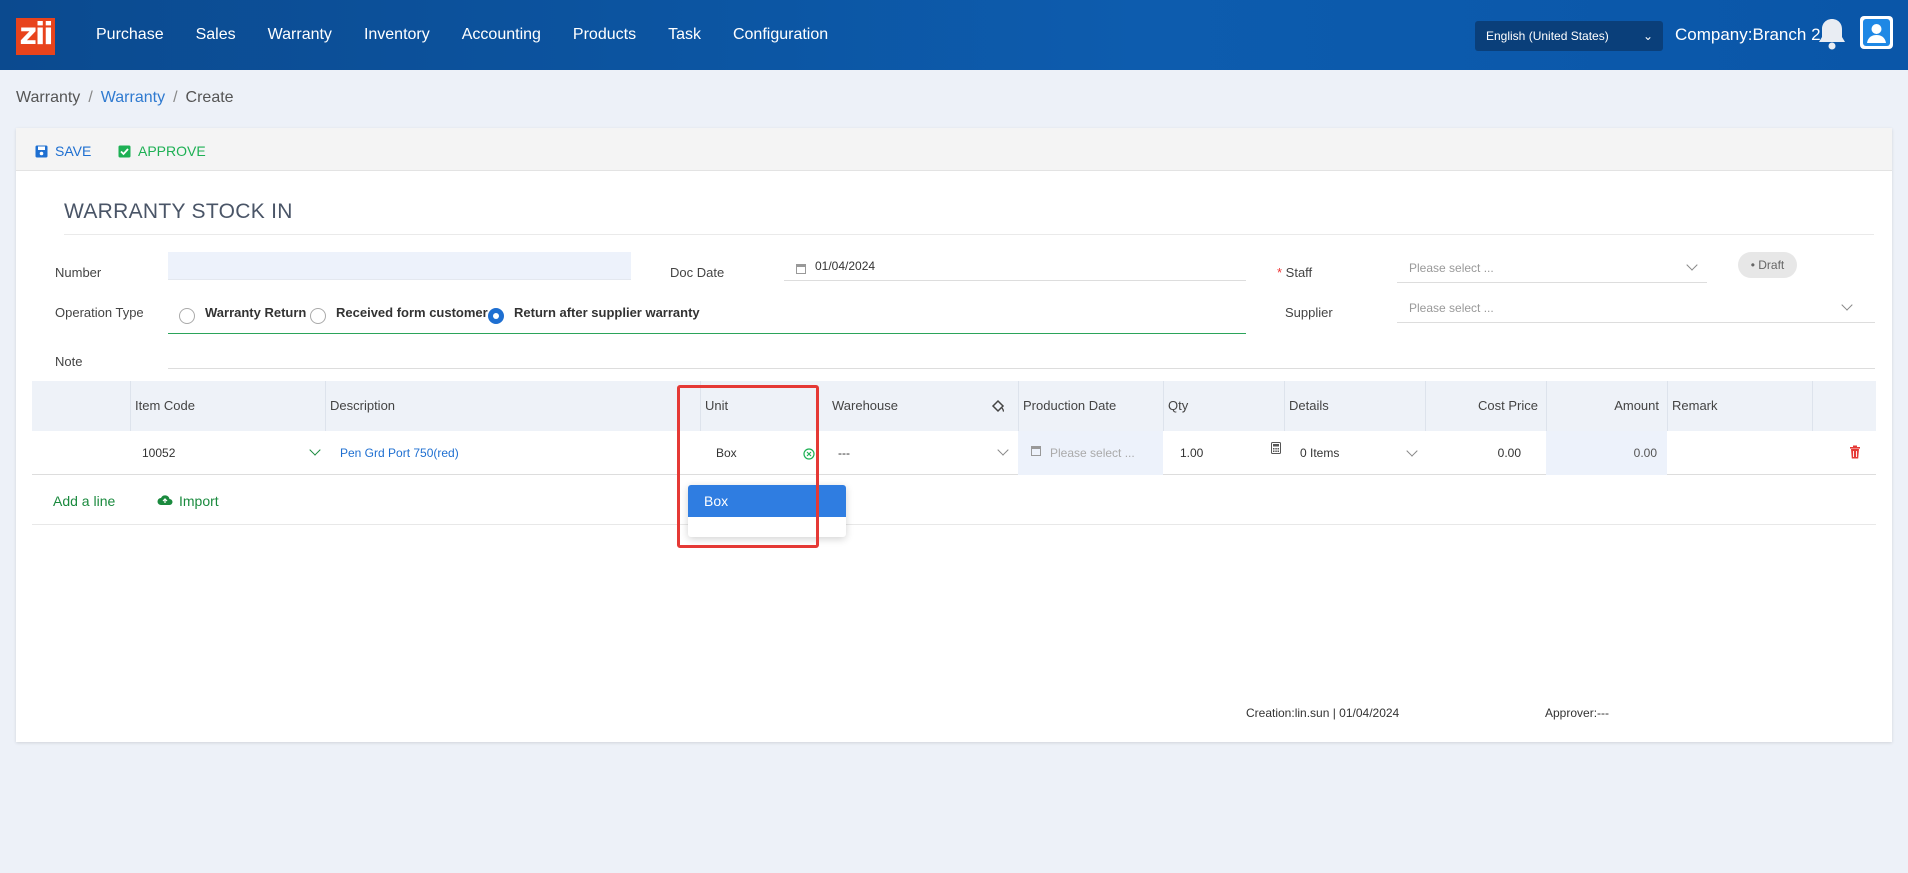  I want to click on radio-circle-selected, so click(496, 316).